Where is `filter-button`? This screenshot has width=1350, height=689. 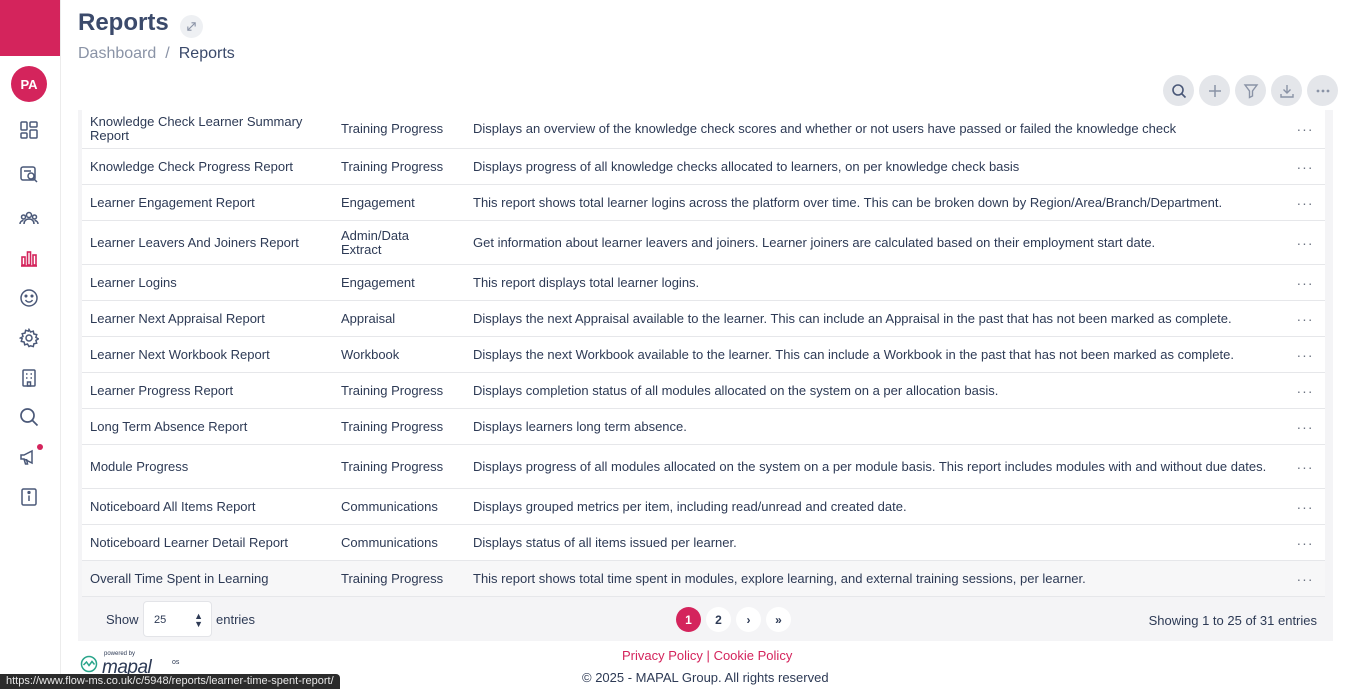 filter-button is located at coordinates (1250, 90).